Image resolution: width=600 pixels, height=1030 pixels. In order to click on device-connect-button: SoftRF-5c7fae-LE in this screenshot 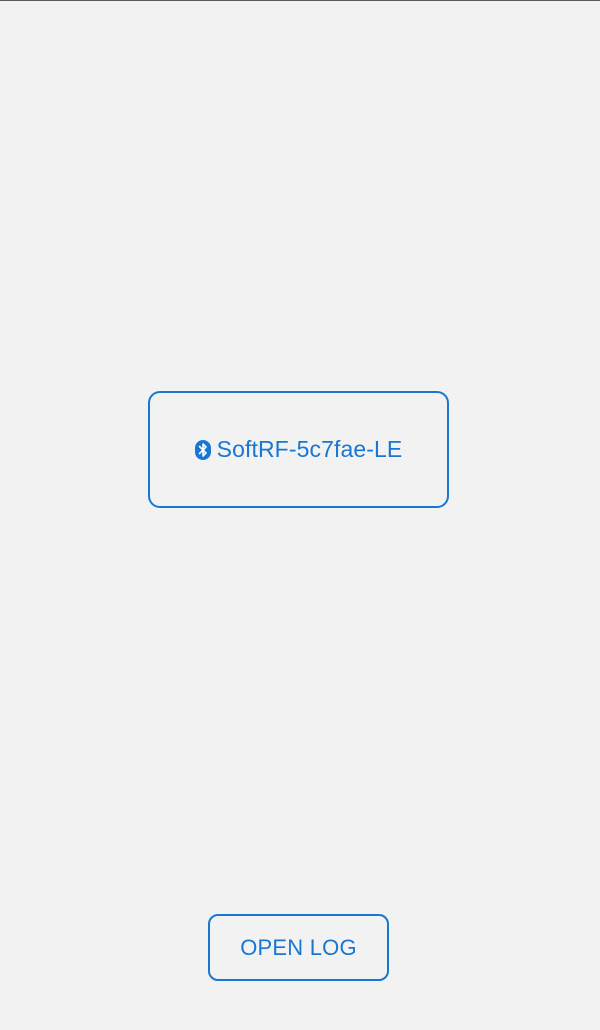, I will do `click(298, 449)`.